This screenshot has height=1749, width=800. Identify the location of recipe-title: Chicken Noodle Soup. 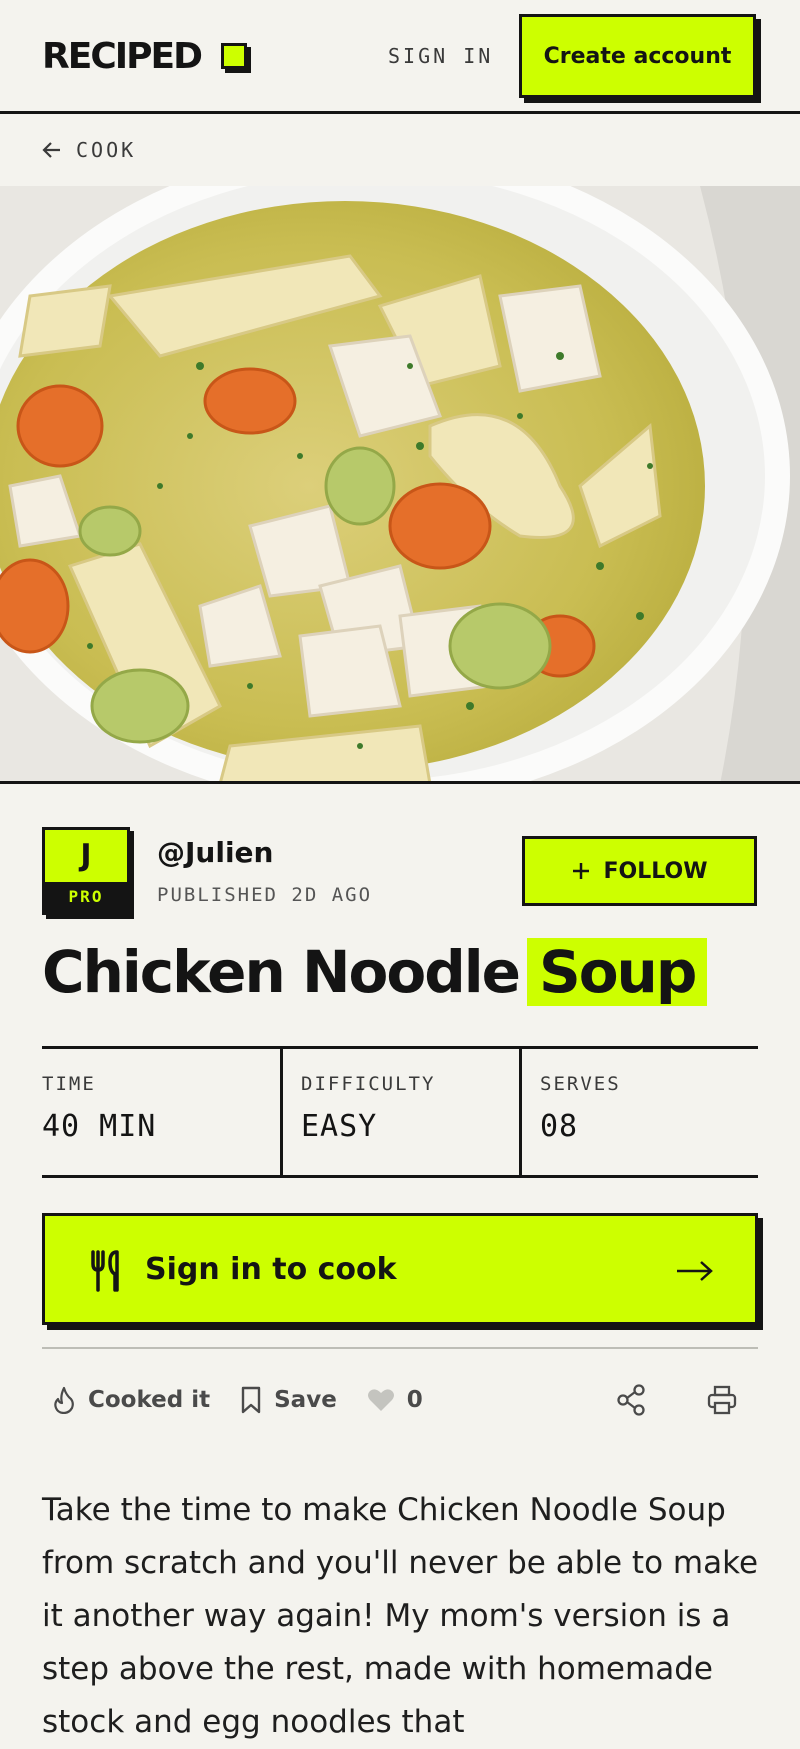
(375, 972).